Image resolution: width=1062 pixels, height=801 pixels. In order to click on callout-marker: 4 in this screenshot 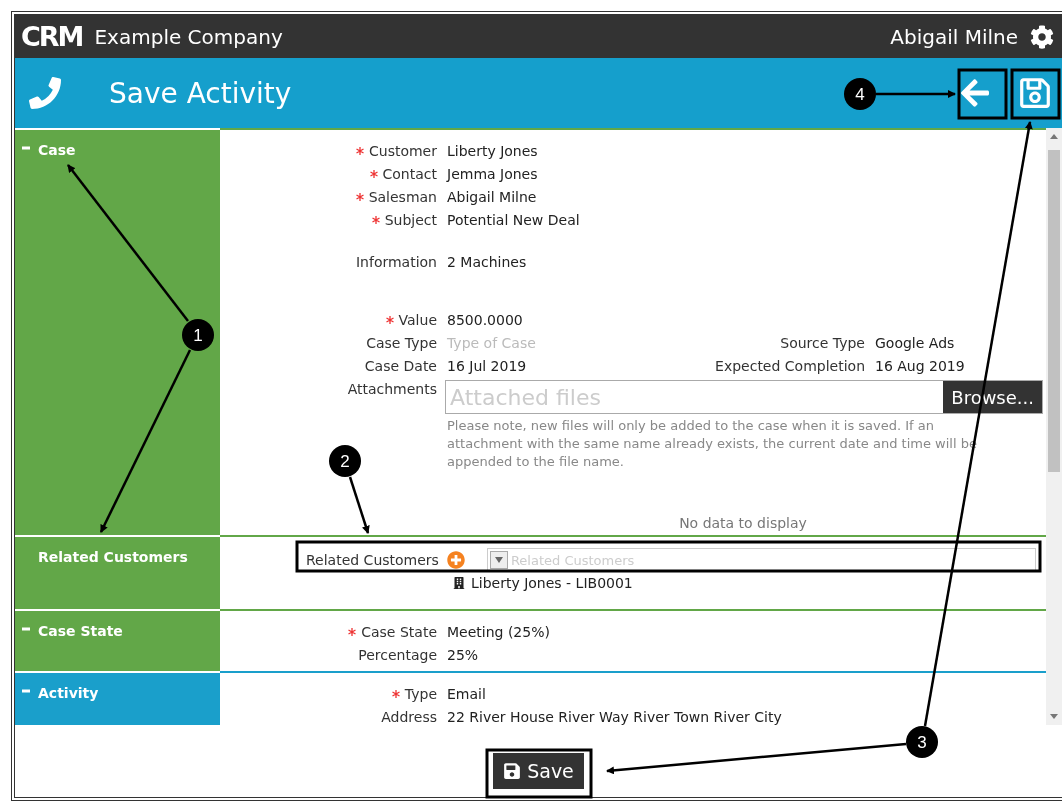, I will do `click(860, 94)`.